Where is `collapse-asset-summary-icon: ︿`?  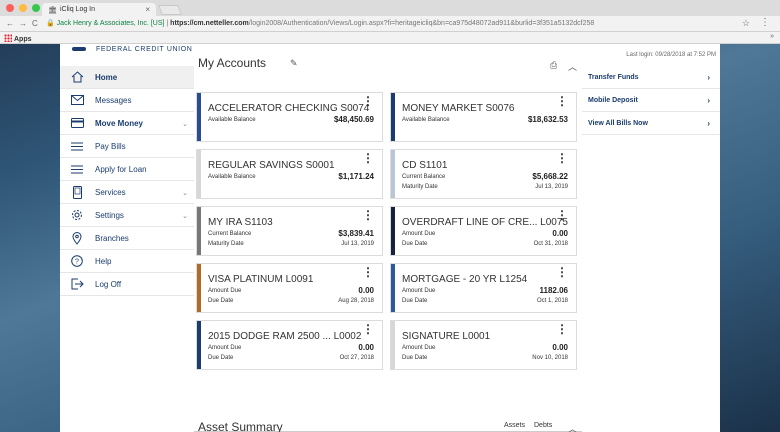
collapse-asset-summary-icon: ︿ is located at coordinates (572, 427).